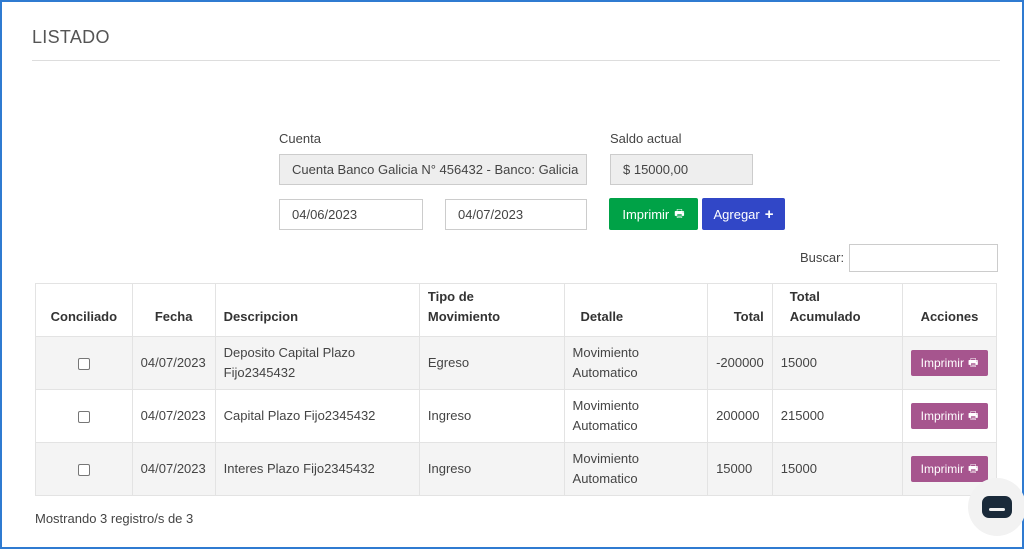  What do you see at coordinates (804, 296) in the screenshot?
I see `col-acum-line1: Total` at bounding box center [804, 296].